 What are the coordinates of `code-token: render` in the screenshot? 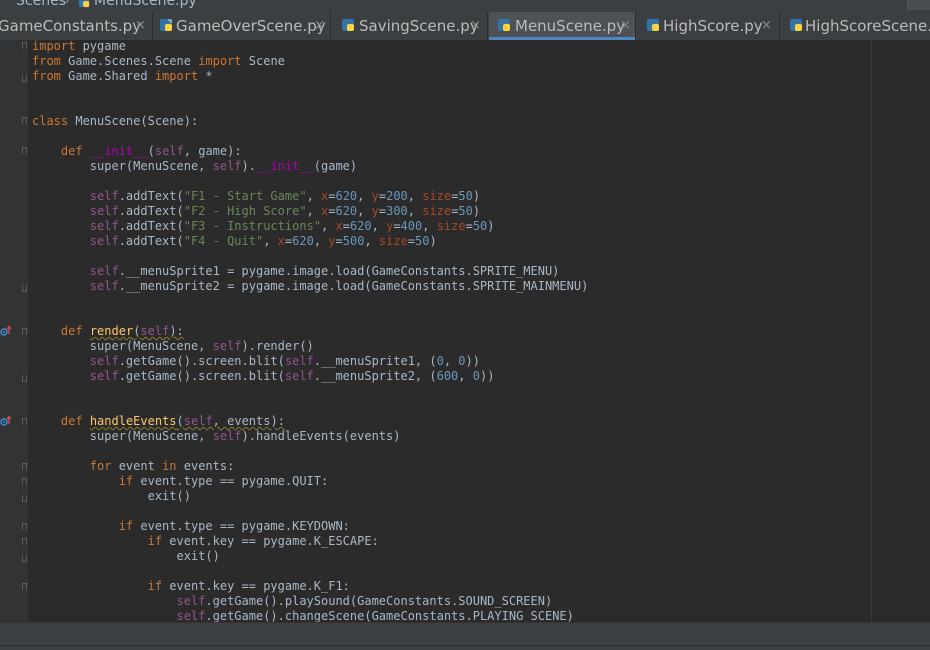 It's located at (111, 331).